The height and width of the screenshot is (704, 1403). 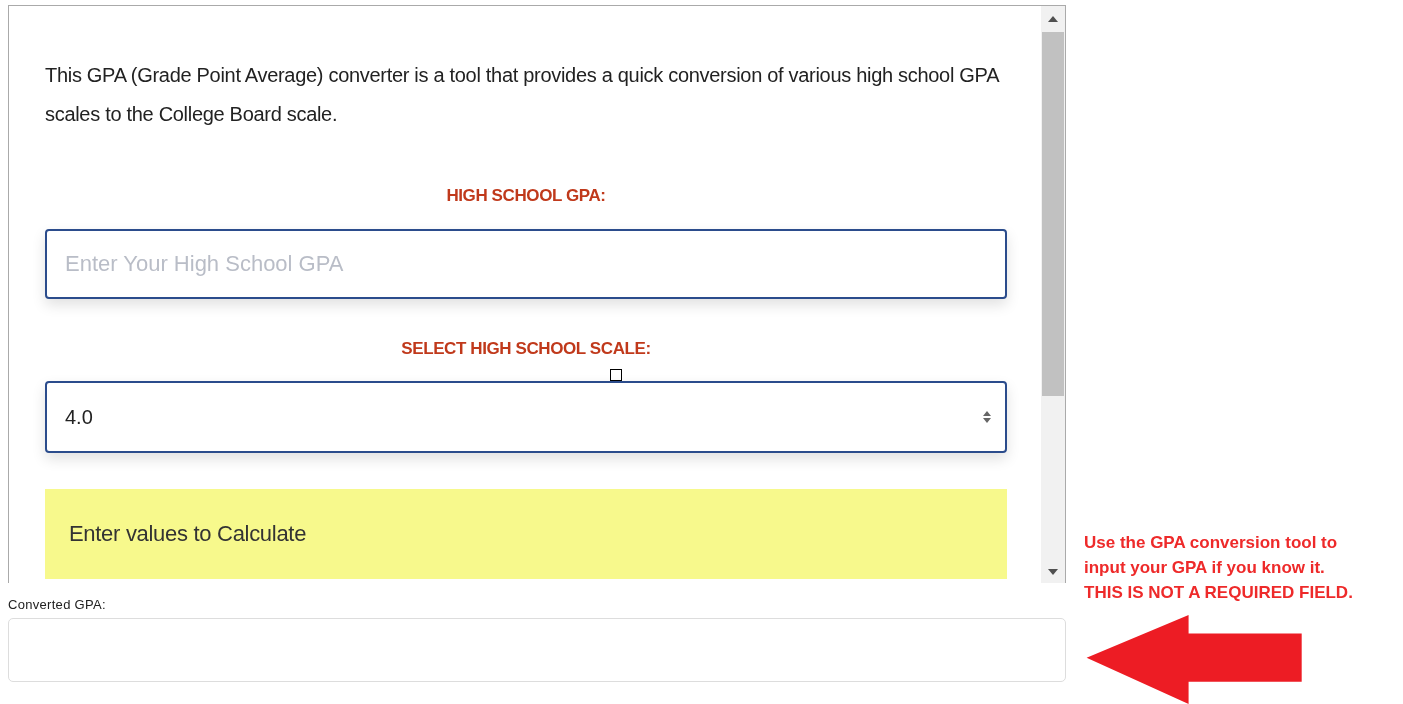 What do you see at coordinates (526, 349) in the screenshot?
I see `scale-label: SELECT HIGH SCHOOL SCALE:` at bounding box center [526, 349].